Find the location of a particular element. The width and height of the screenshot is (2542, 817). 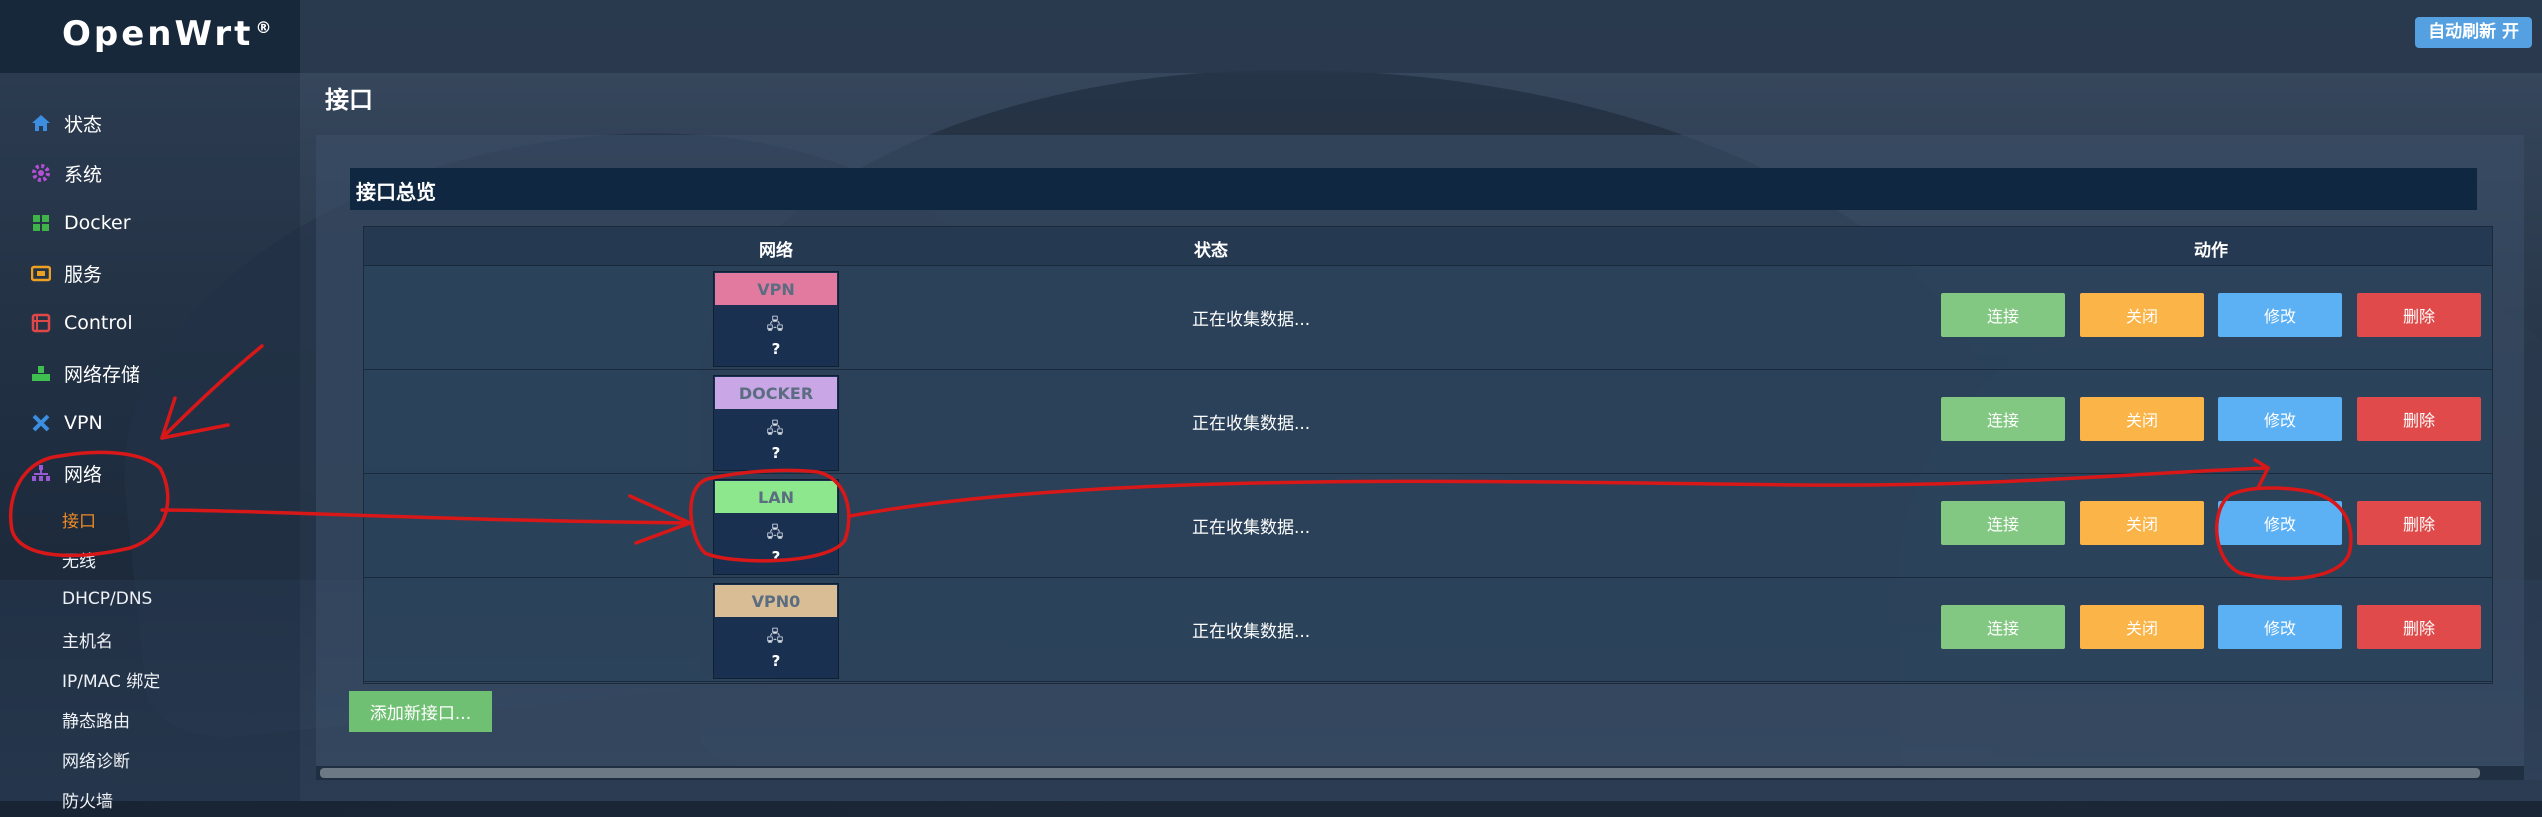

services-icon is located at coordinates (41, 273).